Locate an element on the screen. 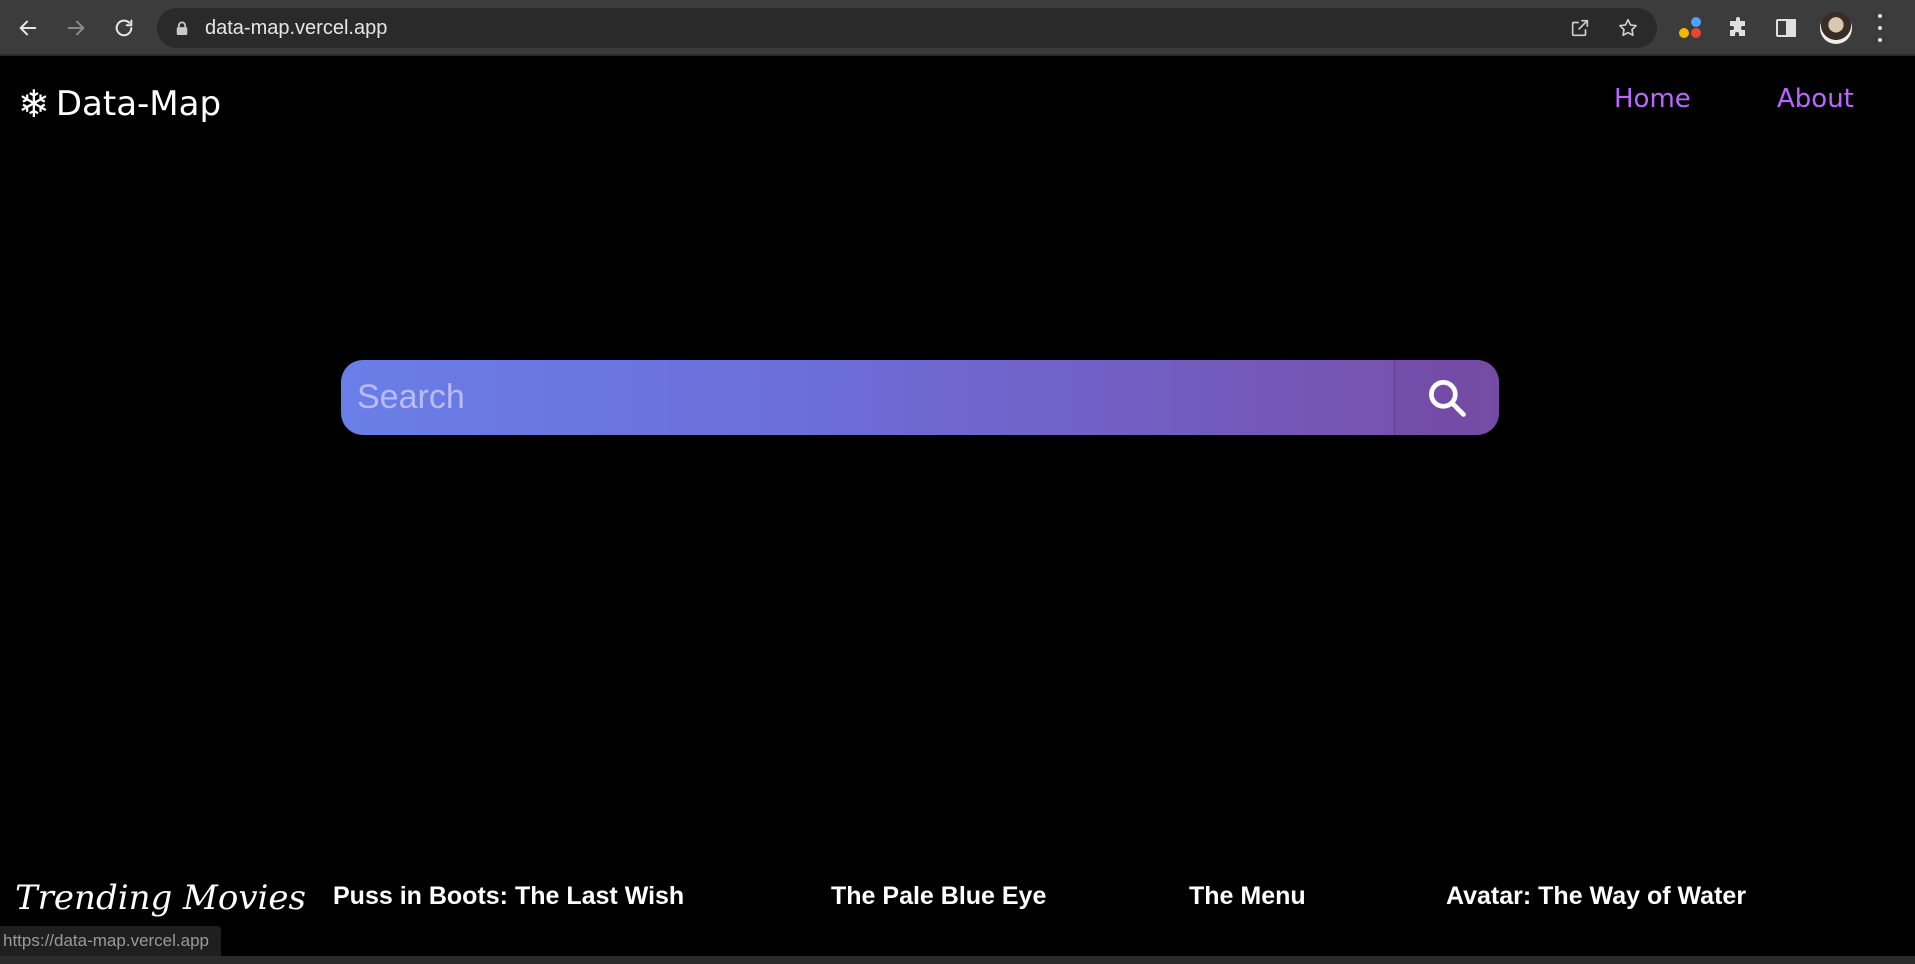 Image resolution: width=1915 pixels, height=964 pixels. nav-home-link: Home is located at coordinates (1652, 99).